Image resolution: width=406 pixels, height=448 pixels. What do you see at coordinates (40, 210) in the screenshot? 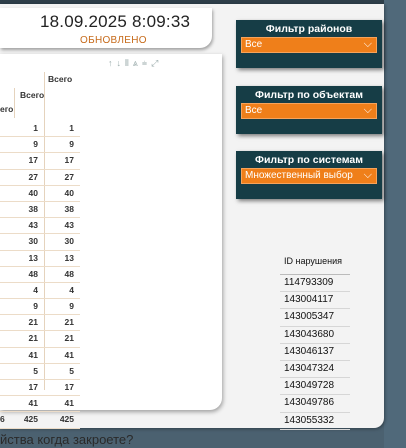
I see `table-row: 38 38` at bounding box center [40, 210].